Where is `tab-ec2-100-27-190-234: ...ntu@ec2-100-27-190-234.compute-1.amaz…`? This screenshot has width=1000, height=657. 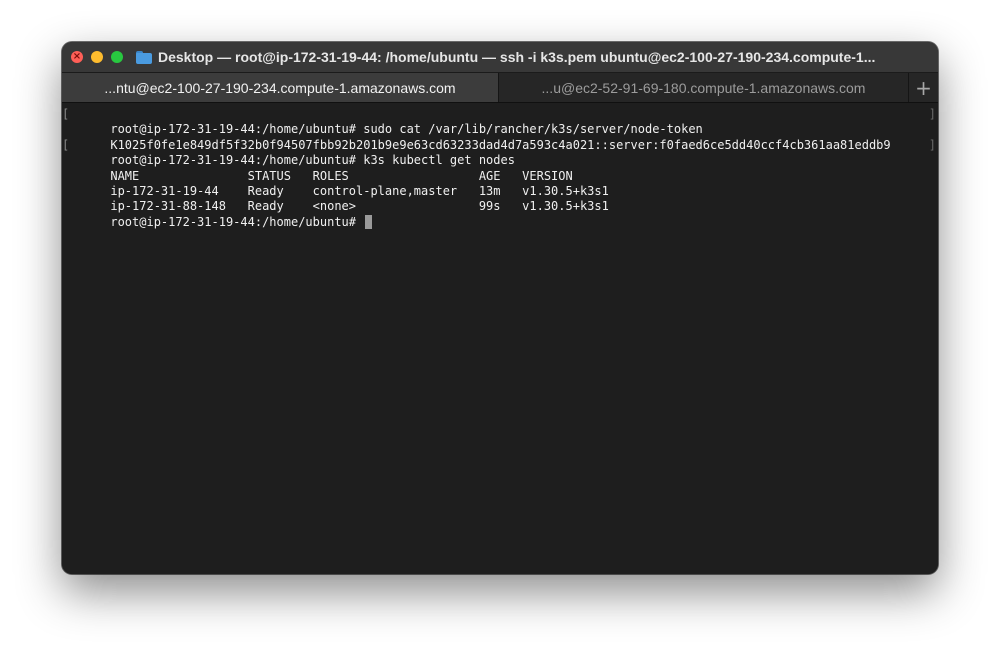
tab-ec2-100-27-190-234: ...ntu@ec2-100-27-190-234.compute-1.amaz… is located at coordinates (280, 87).